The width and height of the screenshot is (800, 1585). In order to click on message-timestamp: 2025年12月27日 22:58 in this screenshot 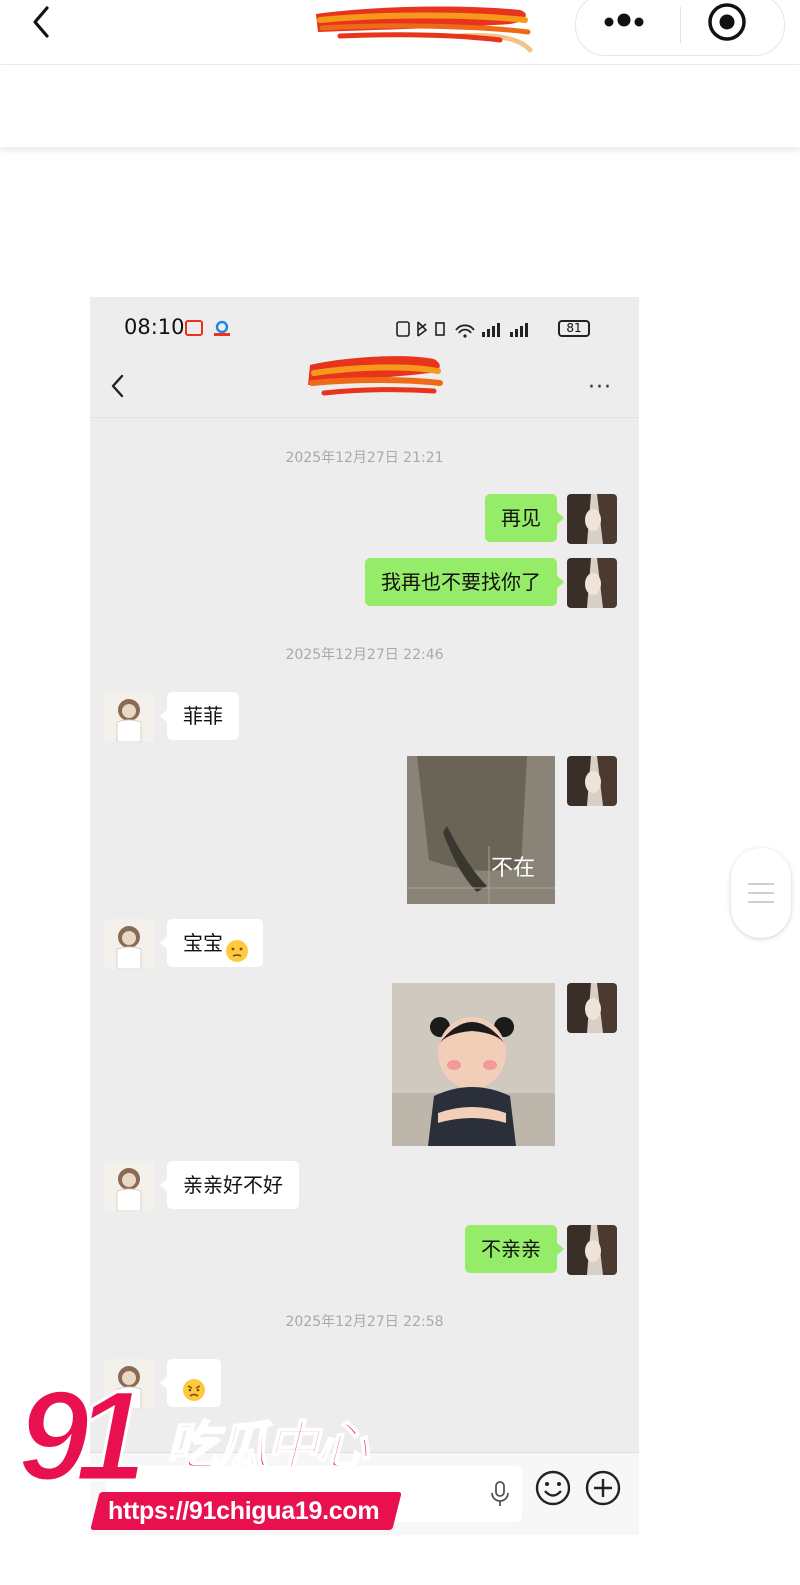, I will do `click(364, 1322)`.